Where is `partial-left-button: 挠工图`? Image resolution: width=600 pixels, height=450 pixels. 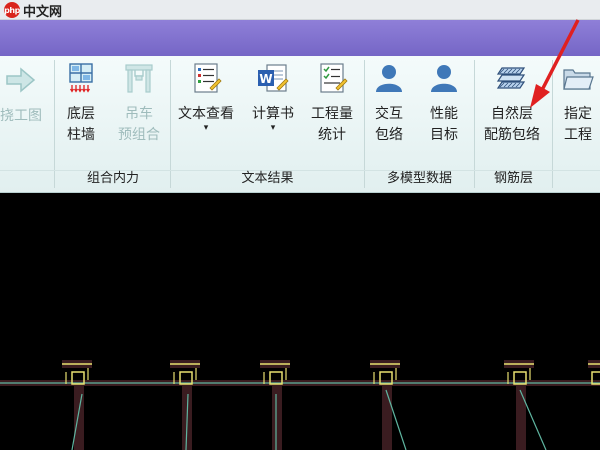
partial-left-button: 挠工图 is located at coordinates (25, 95).